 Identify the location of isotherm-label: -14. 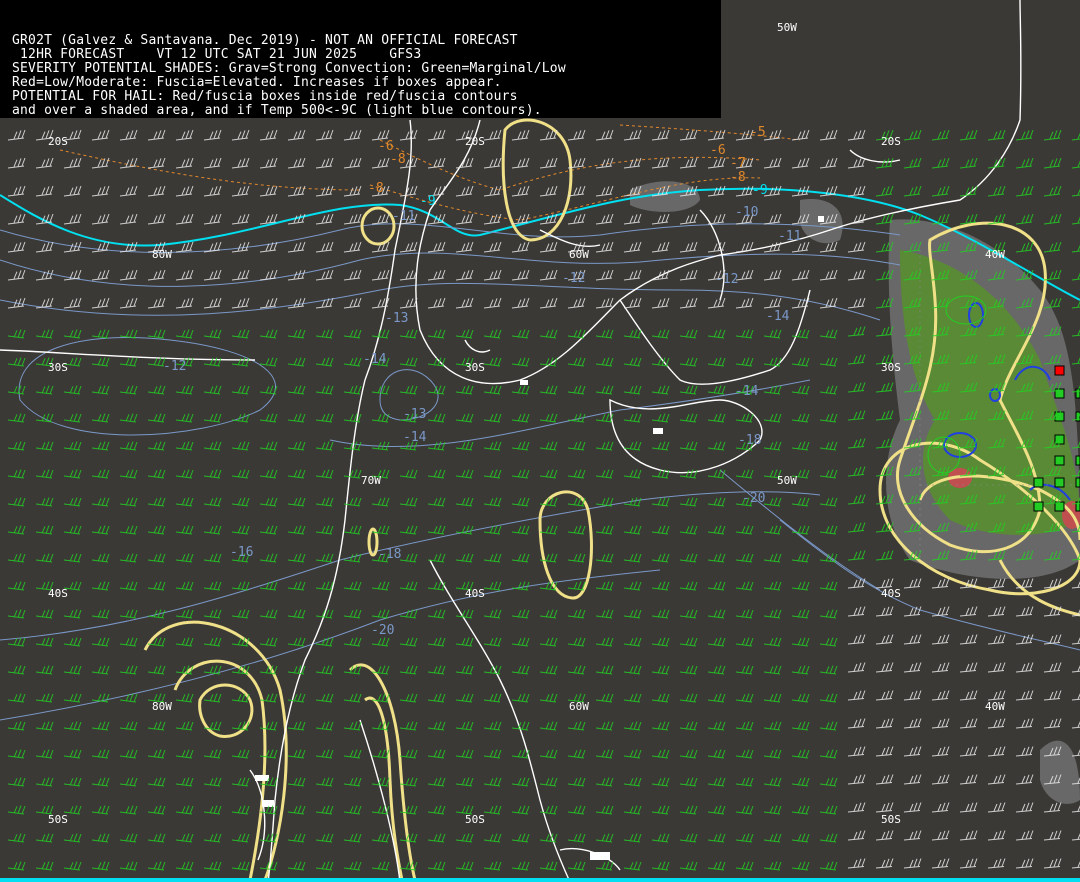
(778, 316).